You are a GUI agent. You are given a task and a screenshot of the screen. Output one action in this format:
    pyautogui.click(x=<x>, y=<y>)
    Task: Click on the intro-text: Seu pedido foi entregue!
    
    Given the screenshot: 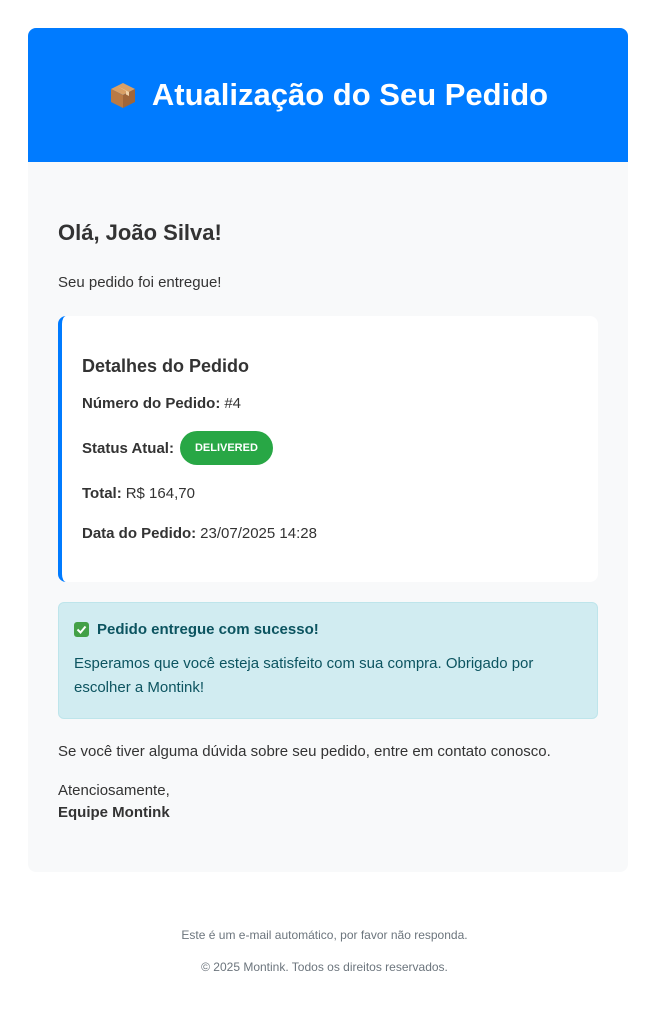 What is the action you would take?
    pyautogui.click(x=140, y=283)
    